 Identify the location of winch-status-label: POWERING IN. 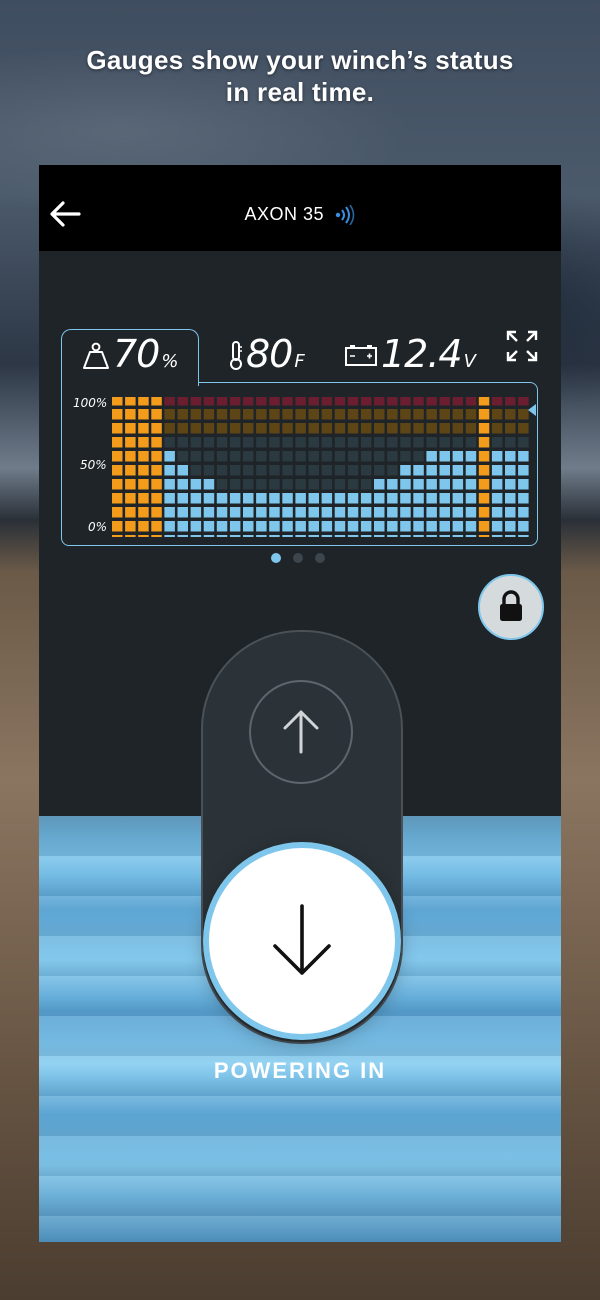
(300, 1070).